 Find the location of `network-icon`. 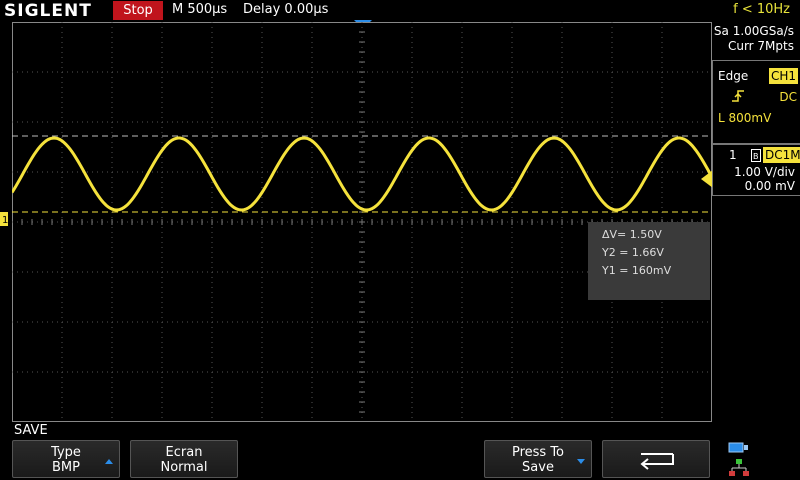

network-icon is located at coordinates (739, 467).